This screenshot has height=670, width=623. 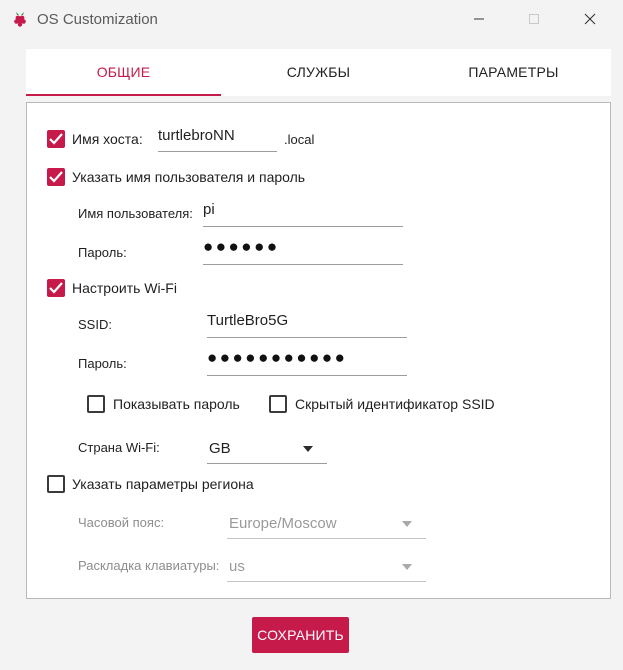 I want to click on tab-options: ПАРАМЕТРЫ, so click(x=513, y=71).